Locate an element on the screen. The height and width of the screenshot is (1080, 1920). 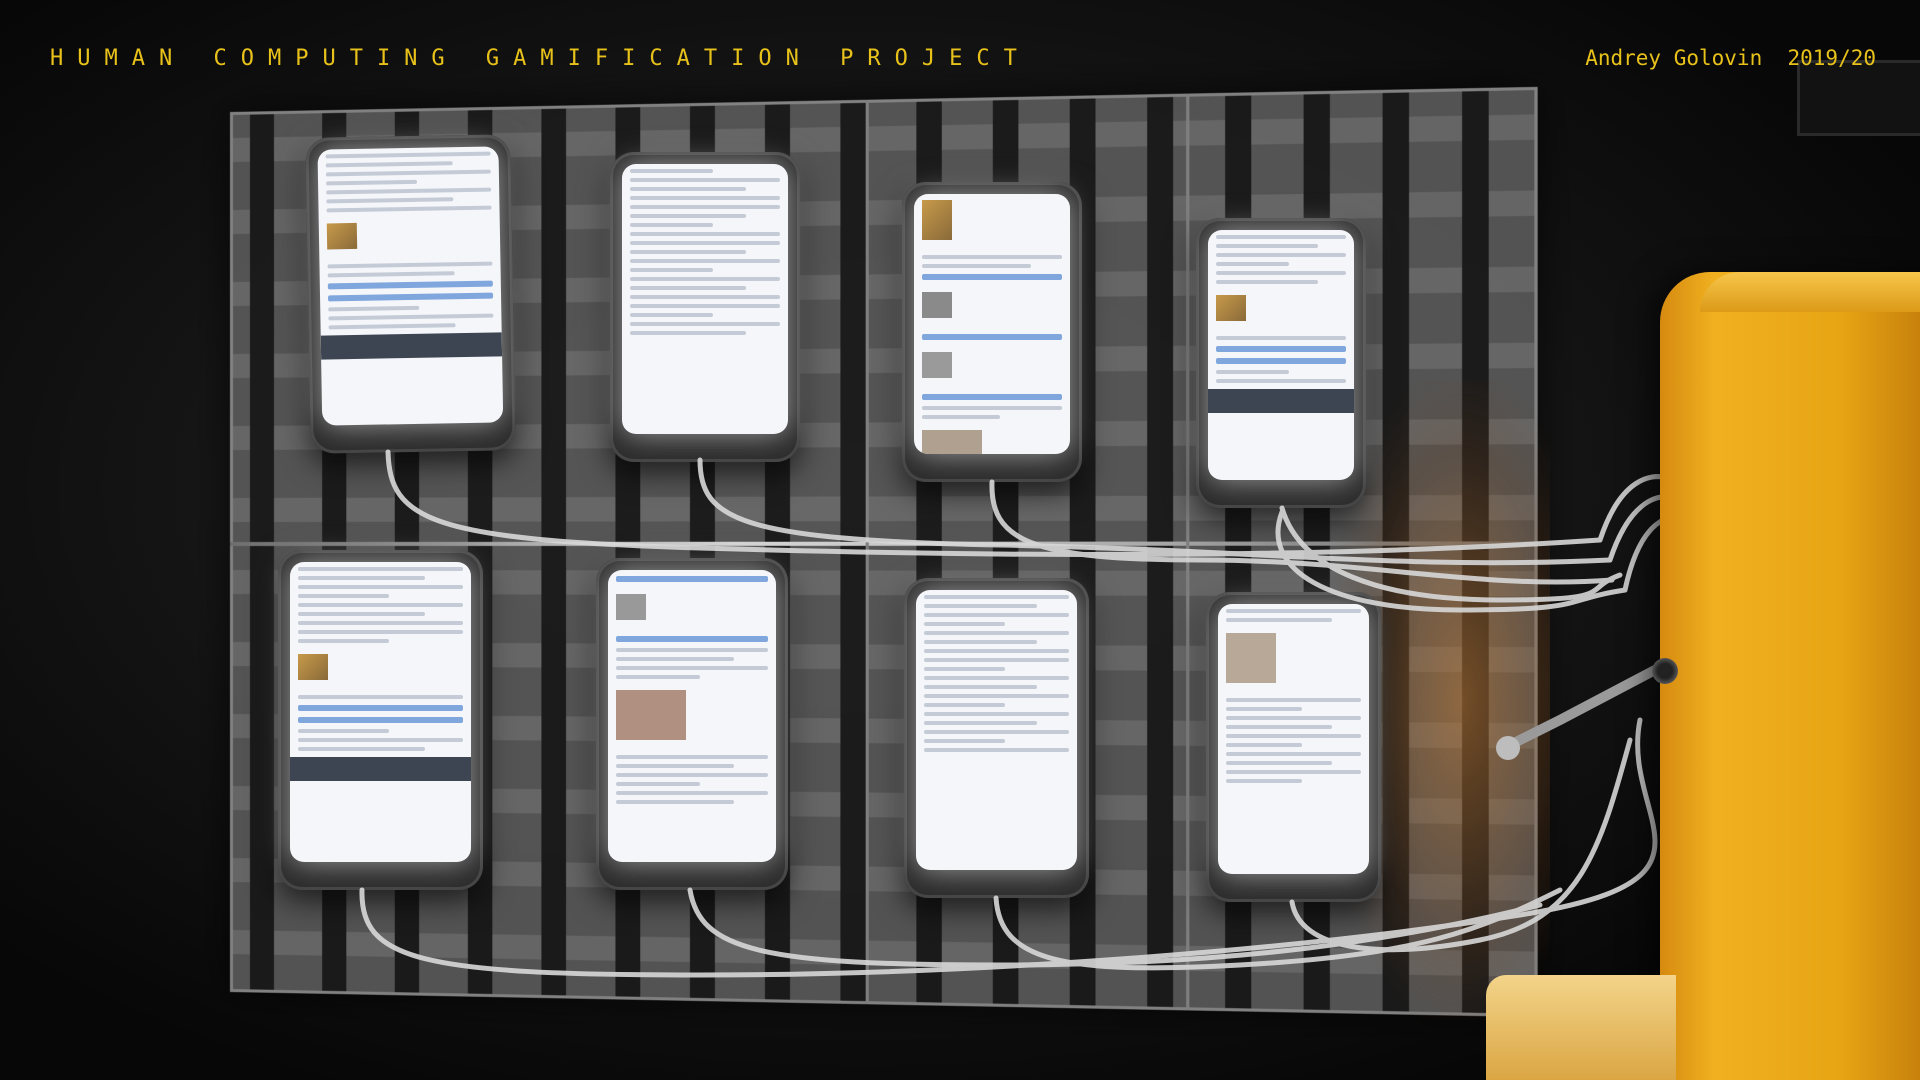
yellow-robot-top is located at coordinates (1810, 292).